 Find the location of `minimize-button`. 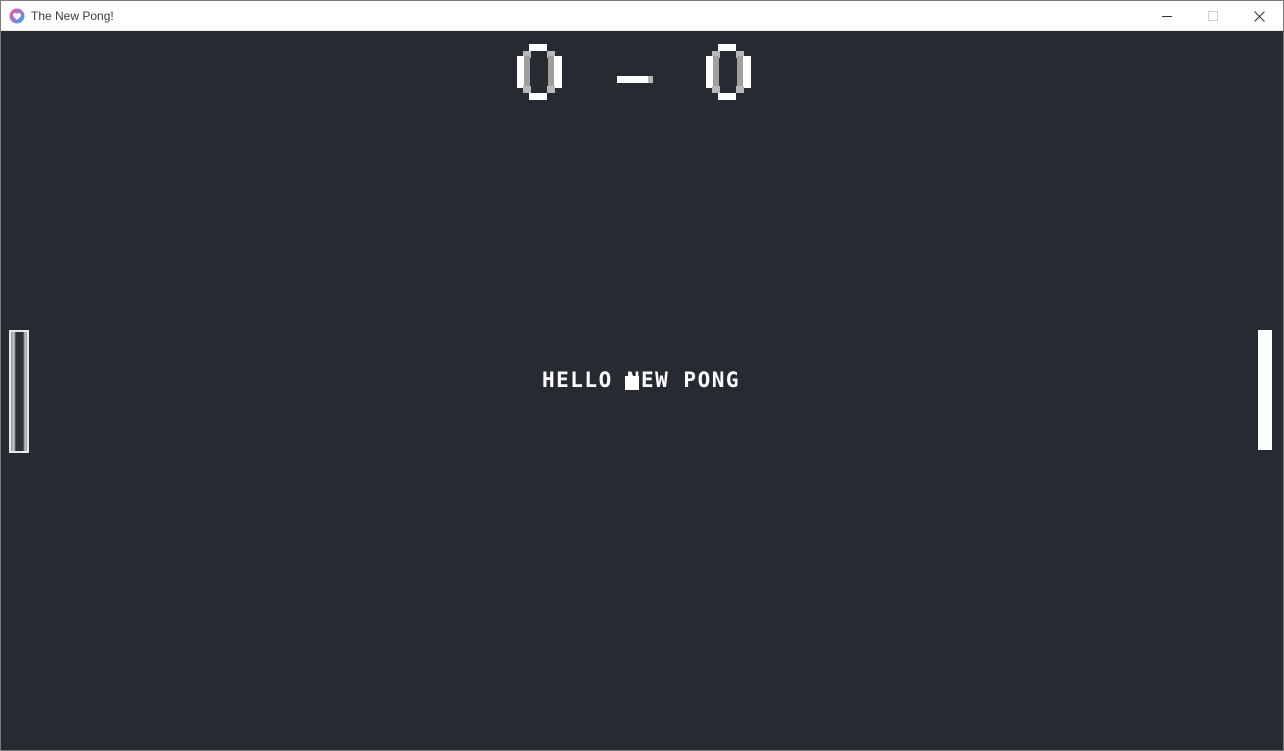

minimize-button is located at coordinates (1167, 16).